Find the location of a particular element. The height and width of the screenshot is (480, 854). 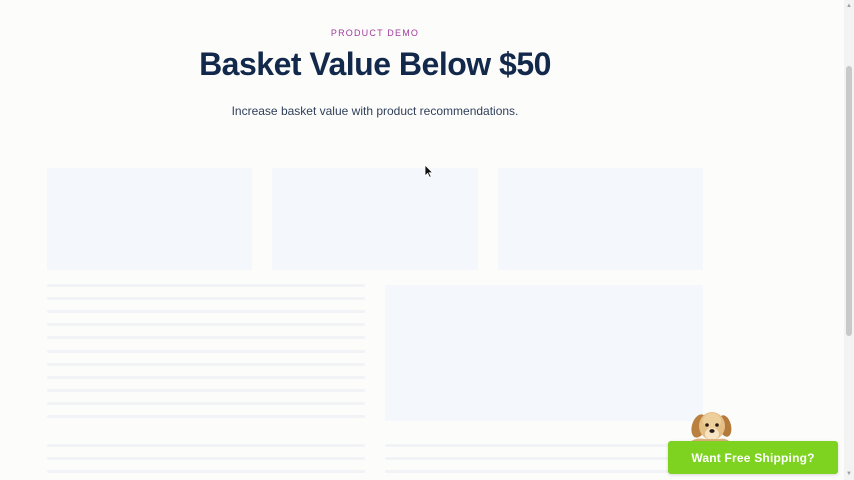

free-shipping-button: Want Free Shipping? is located at coordinates (753, 457).